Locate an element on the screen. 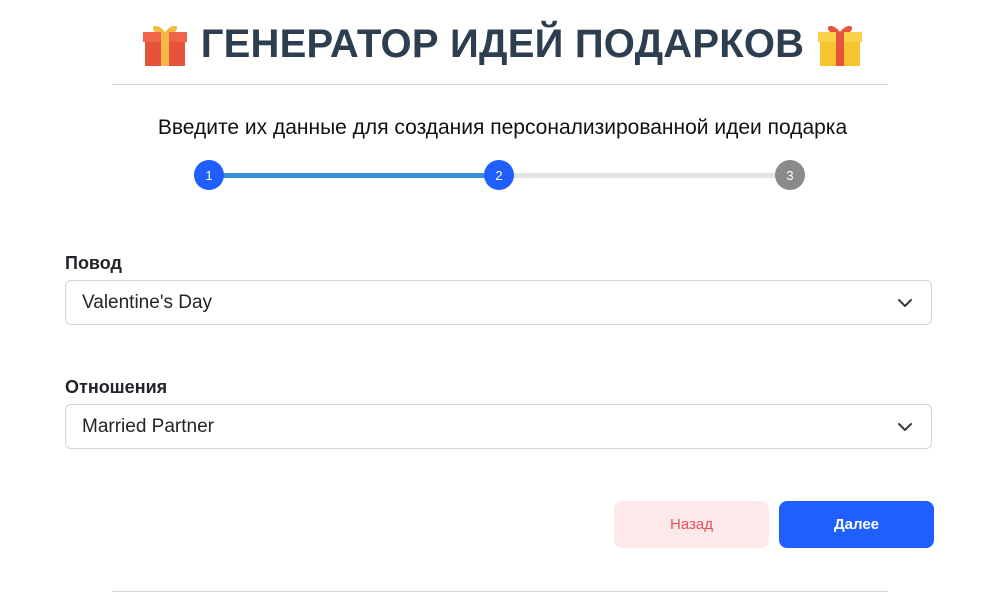 The image size is (1005, 597). step-3-indicator: 3 is located at coordinates (790, 175).